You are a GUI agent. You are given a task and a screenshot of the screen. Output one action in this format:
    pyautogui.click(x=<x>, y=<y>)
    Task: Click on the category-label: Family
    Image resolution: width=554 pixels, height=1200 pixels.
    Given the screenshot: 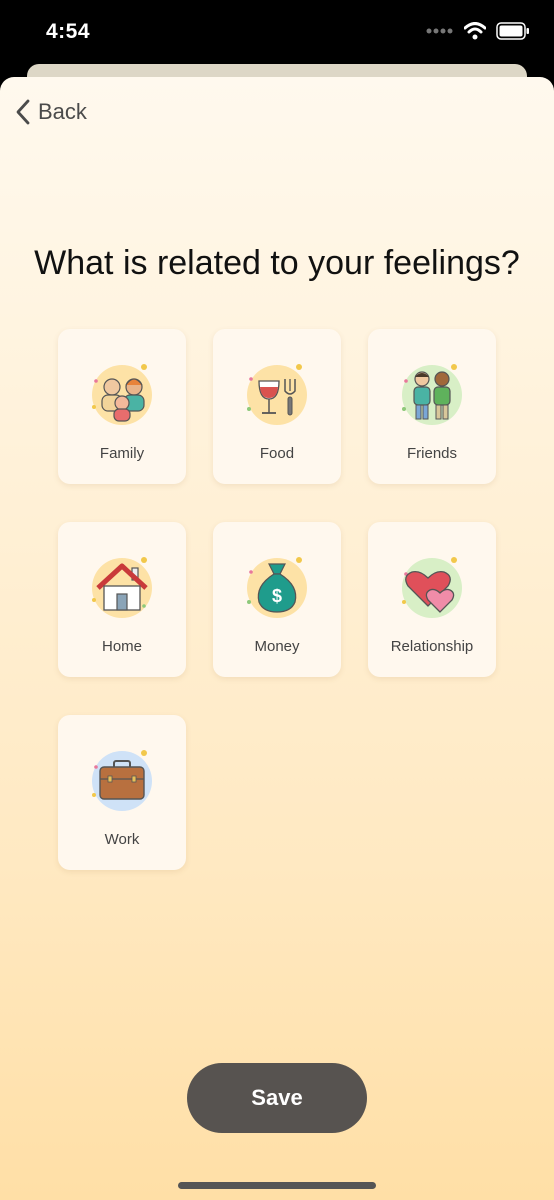 What is the action you would take?
    pyautogui.click(x=122, y=453)
    